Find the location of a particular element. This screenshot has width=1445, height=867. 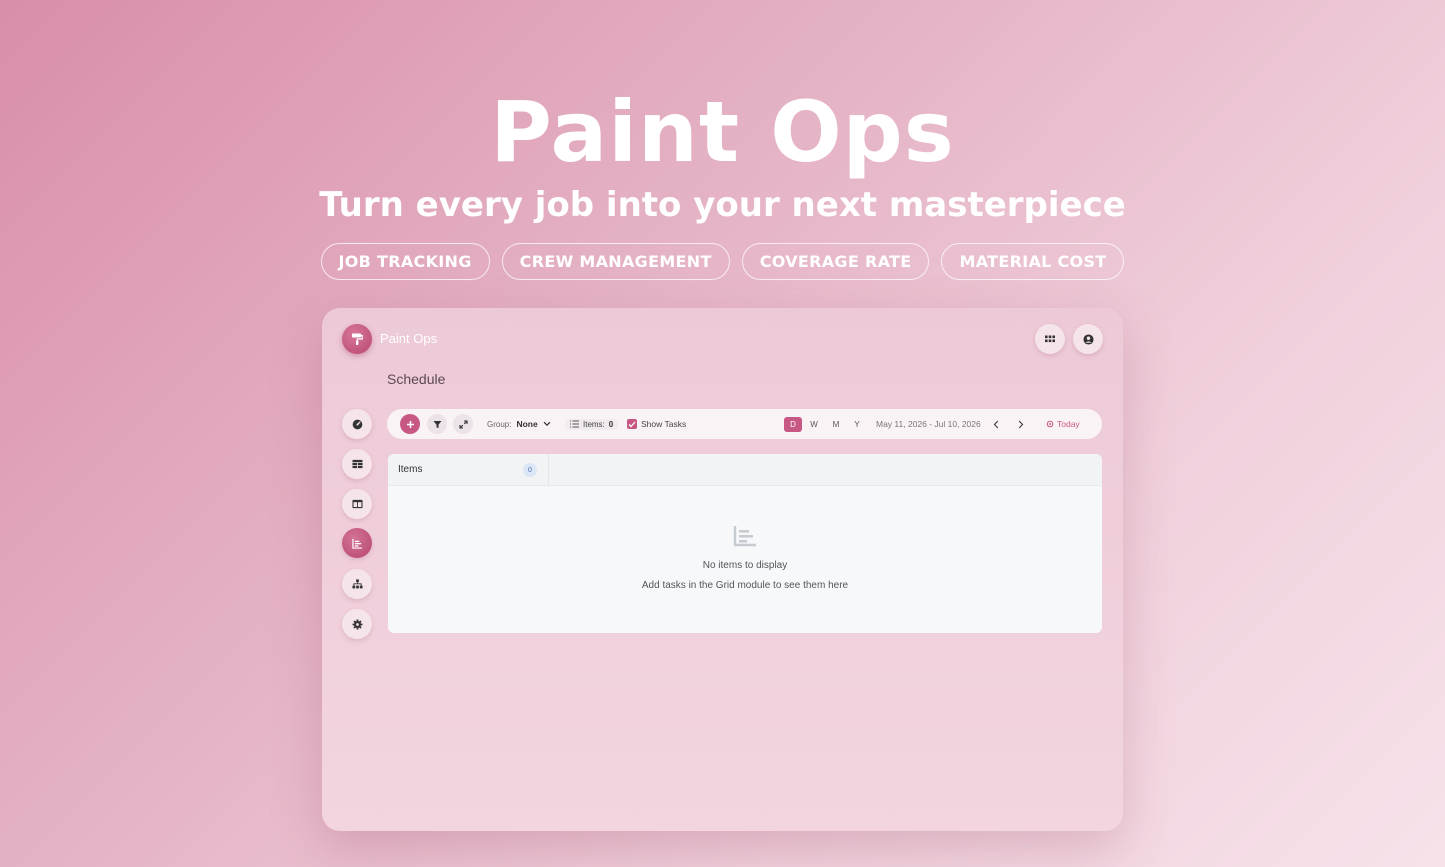

items-label: Items: is located at coordinates (594, 424).